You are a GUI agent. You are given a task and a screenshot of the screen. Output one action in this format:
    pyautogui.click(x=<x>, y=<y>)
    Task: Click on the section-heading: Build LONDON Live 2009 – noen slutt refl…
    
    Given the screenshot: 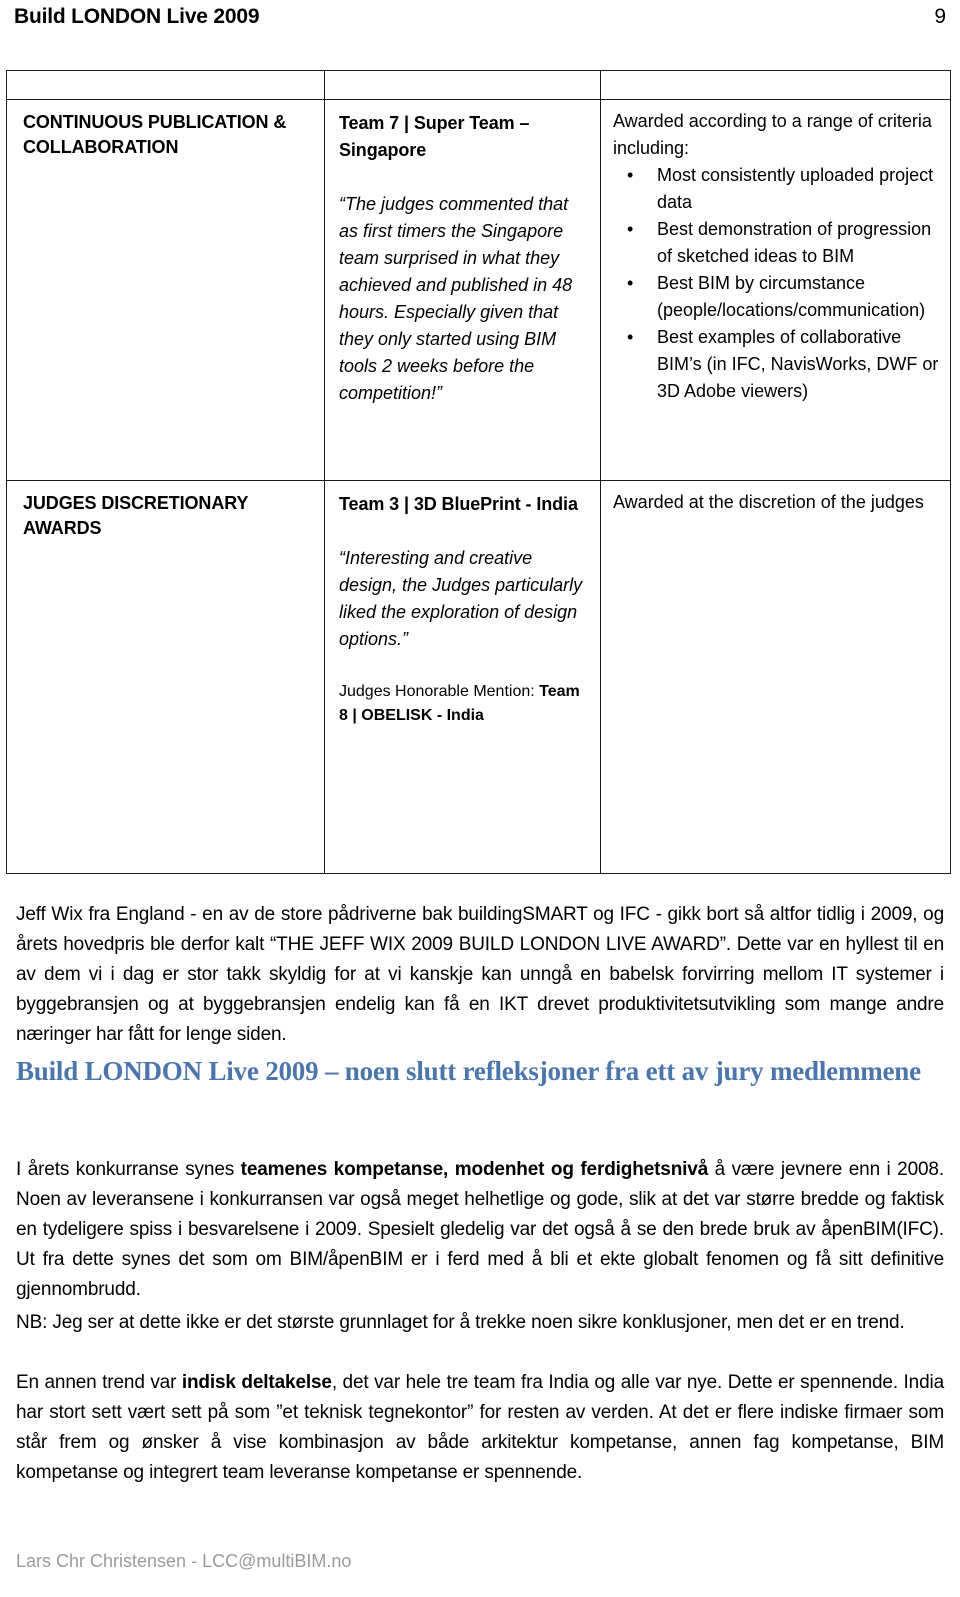 What is the action you would take?
    pyautogui.click(x=468, y=1071)
    